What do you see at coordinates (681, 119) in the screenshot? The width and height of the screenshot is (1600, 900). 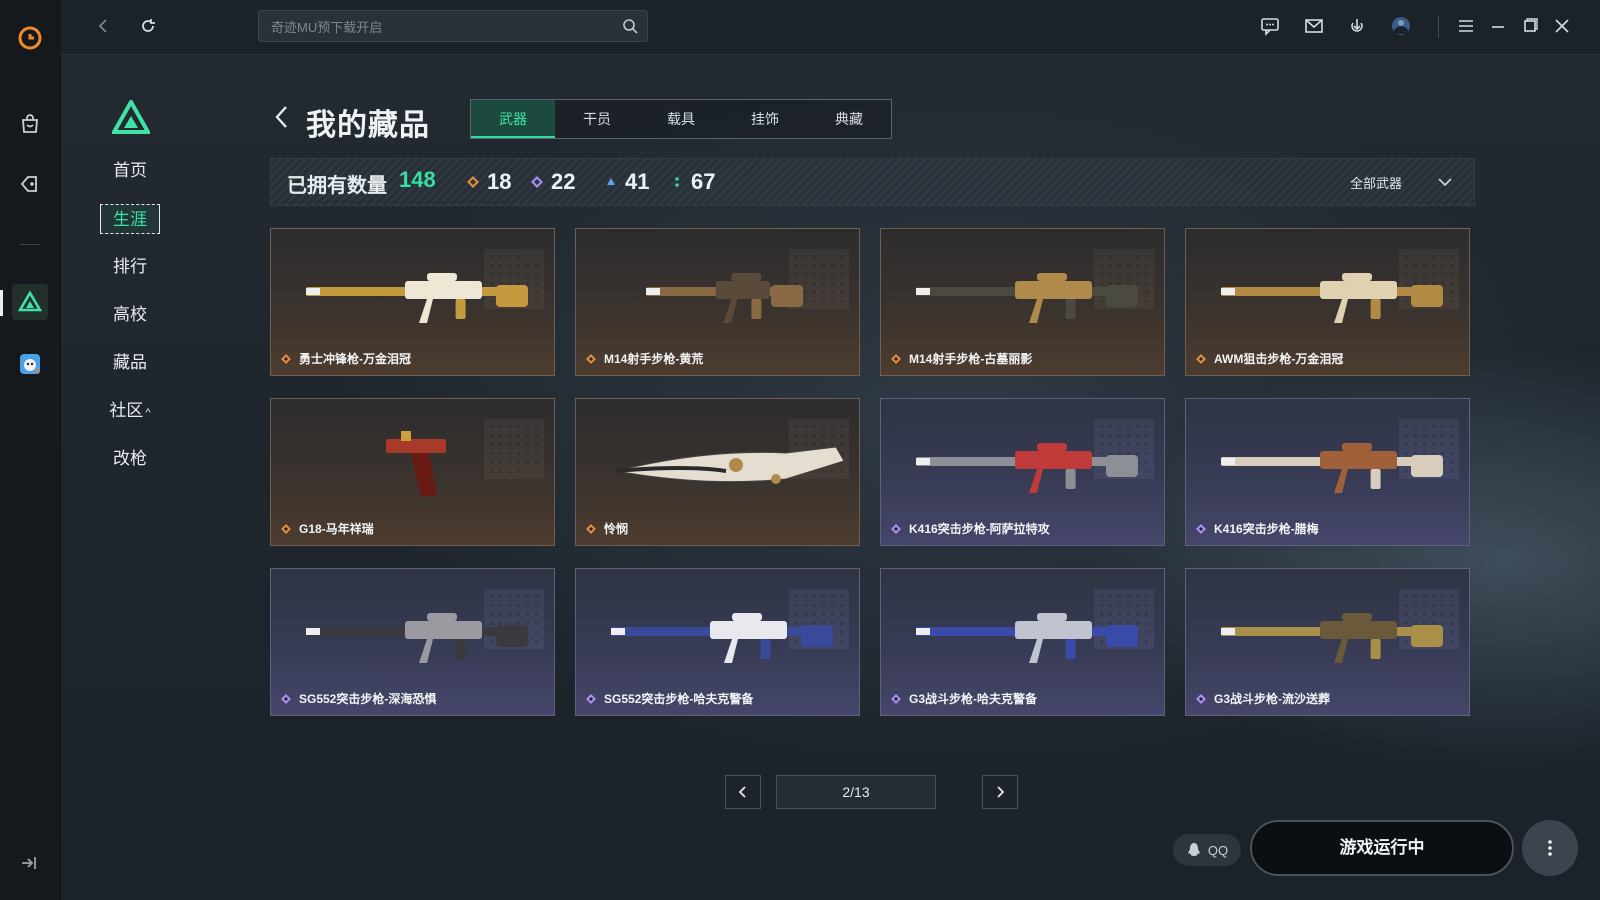 I see `tab-vehicles: 载具` at bounding box center [681, 119].